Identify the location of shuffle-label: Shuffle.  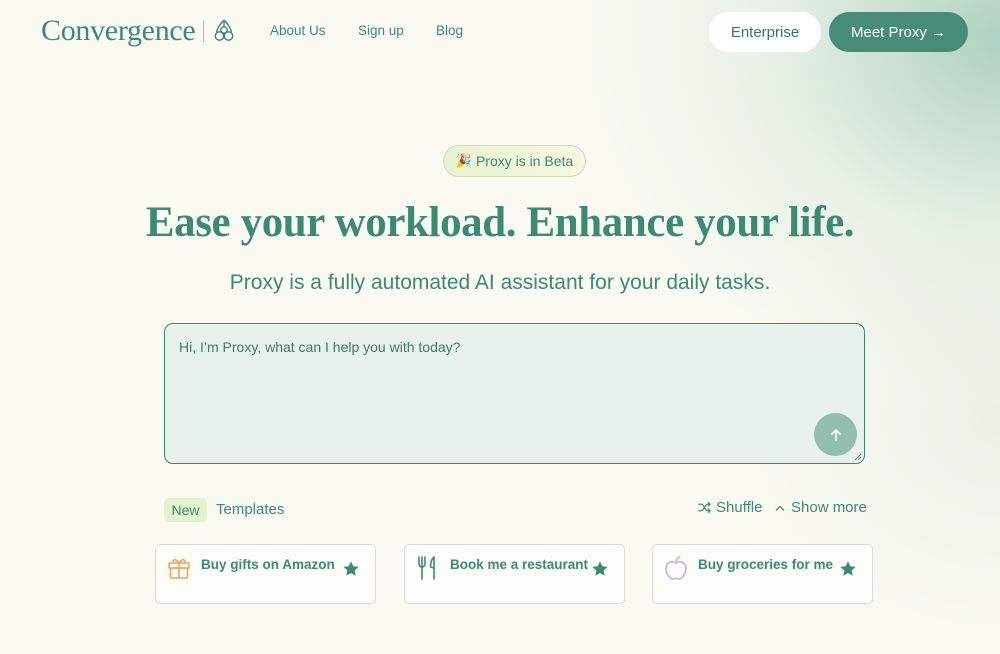
(739, 507).